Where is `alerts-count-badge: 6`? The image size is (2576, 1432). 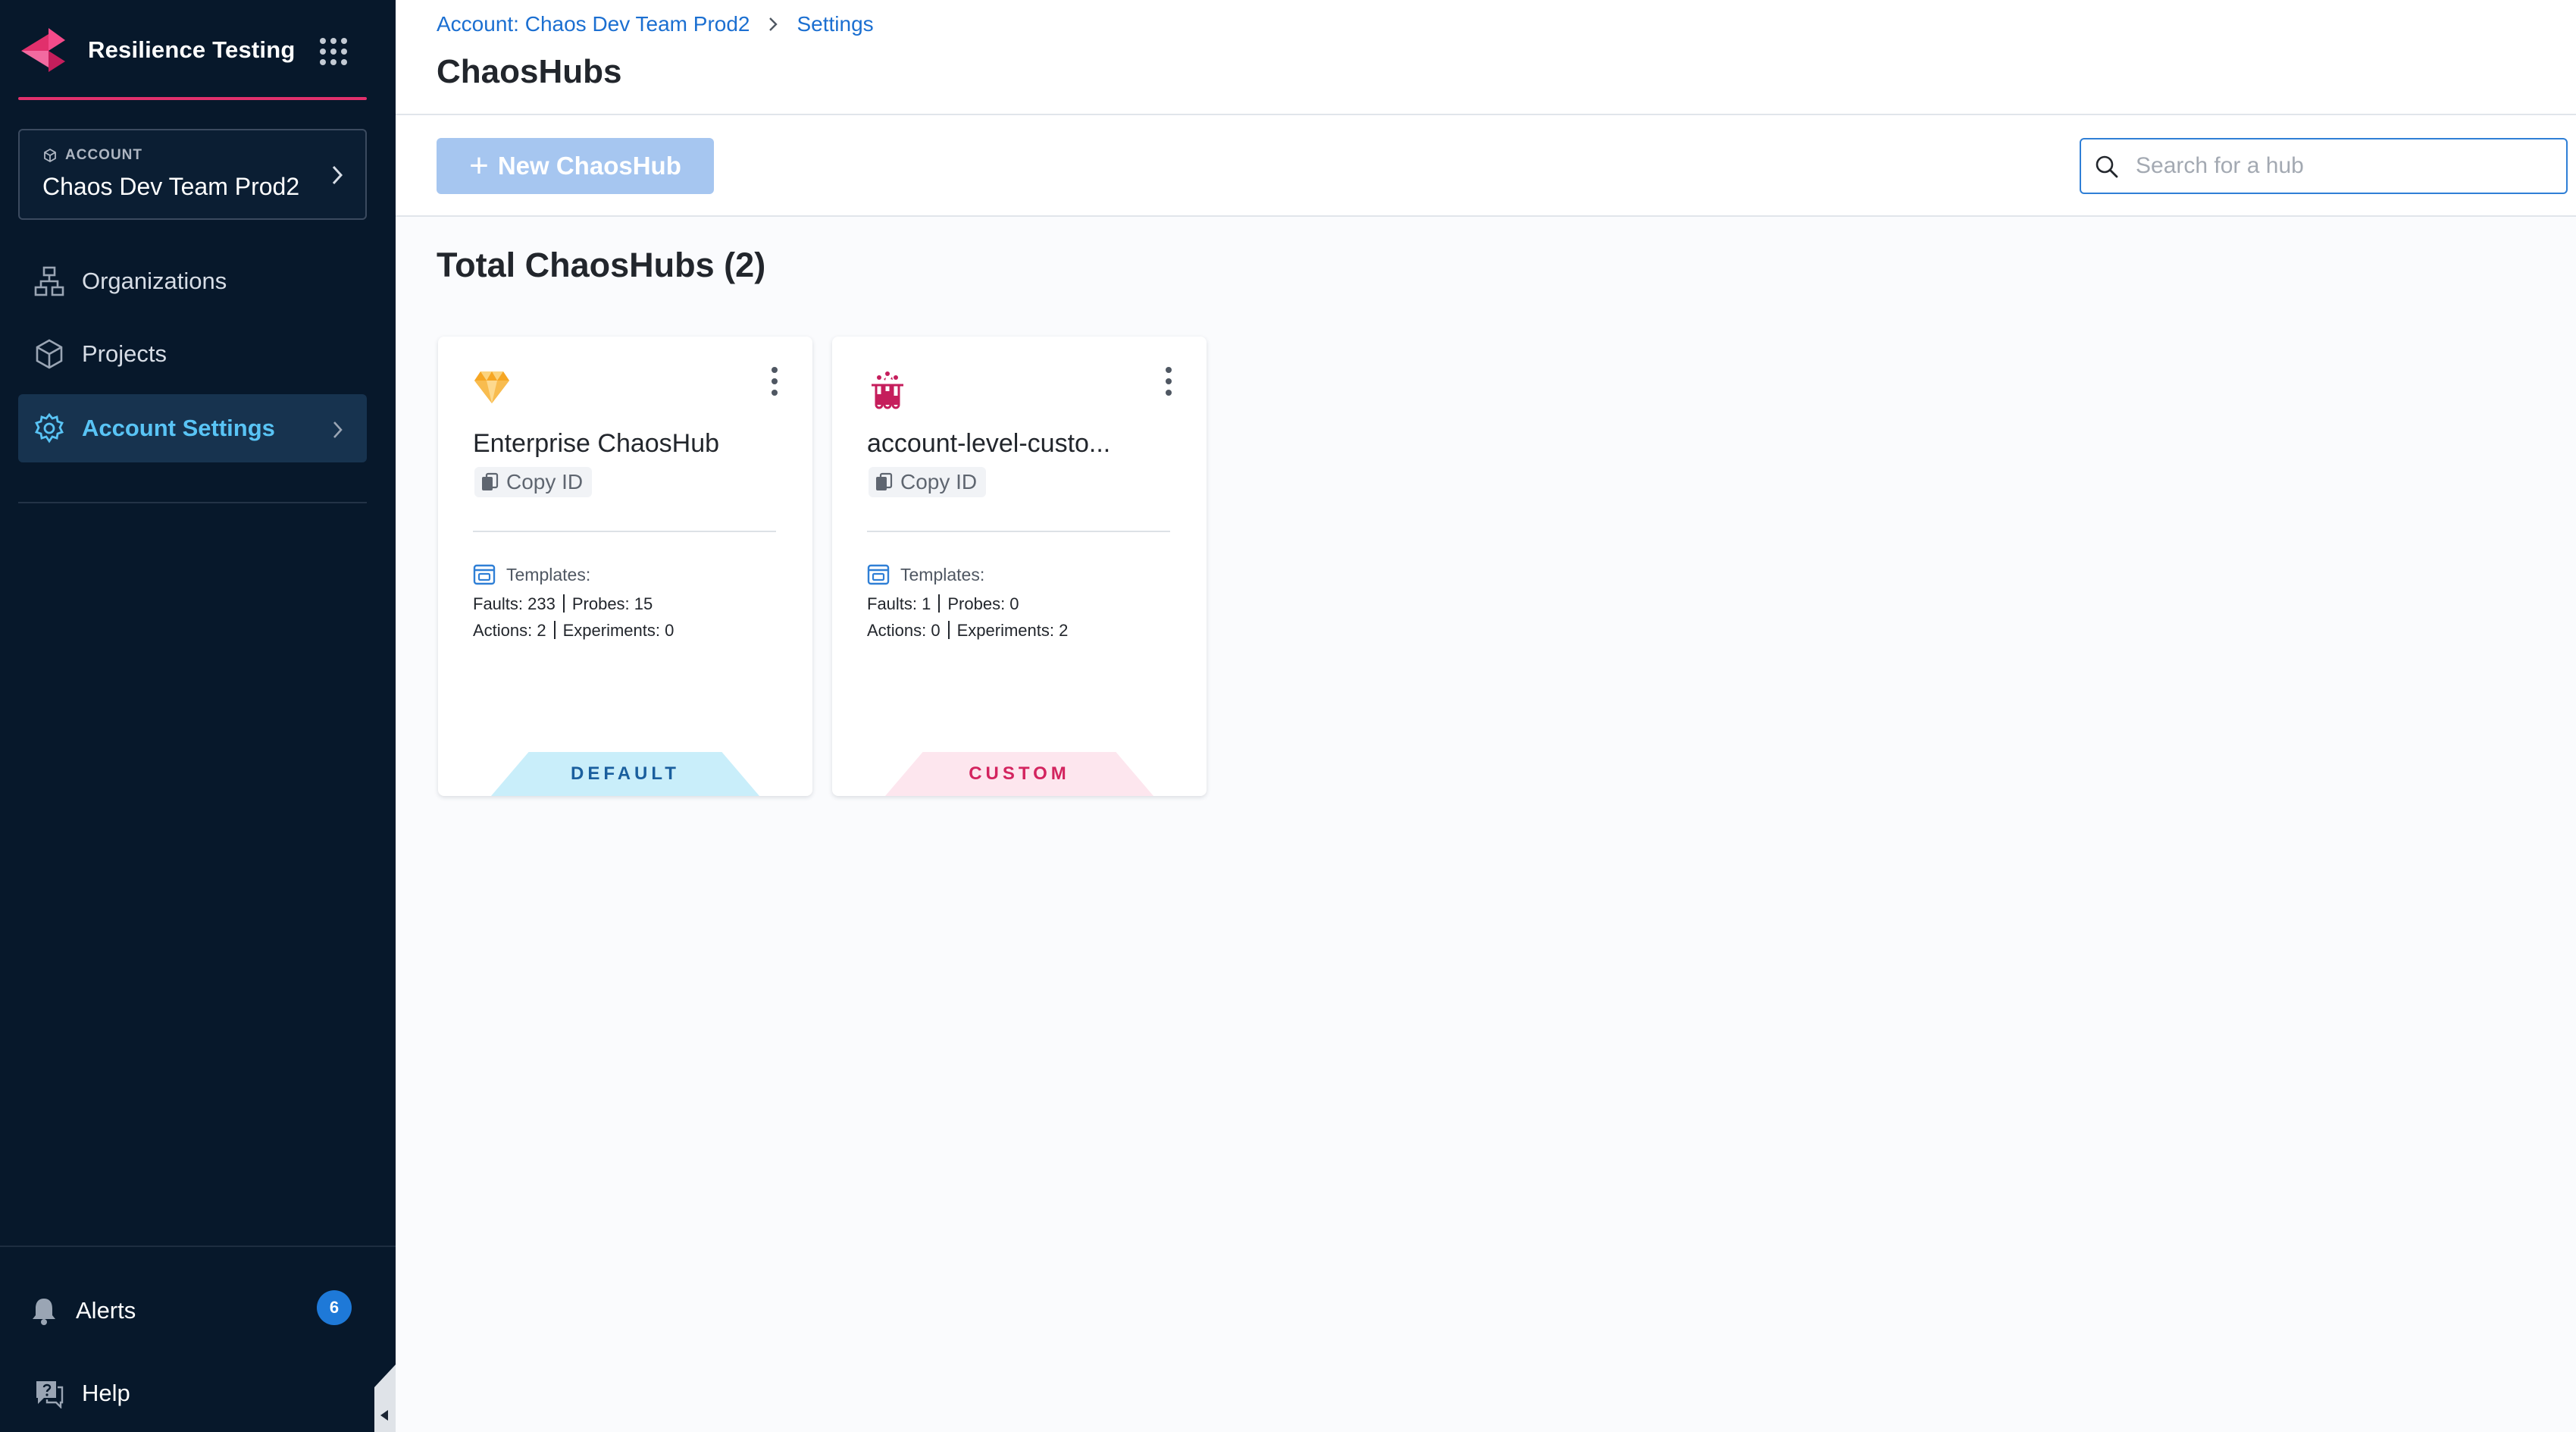
alerts-count-badge: 6 is located at coordinates (335, 1307).